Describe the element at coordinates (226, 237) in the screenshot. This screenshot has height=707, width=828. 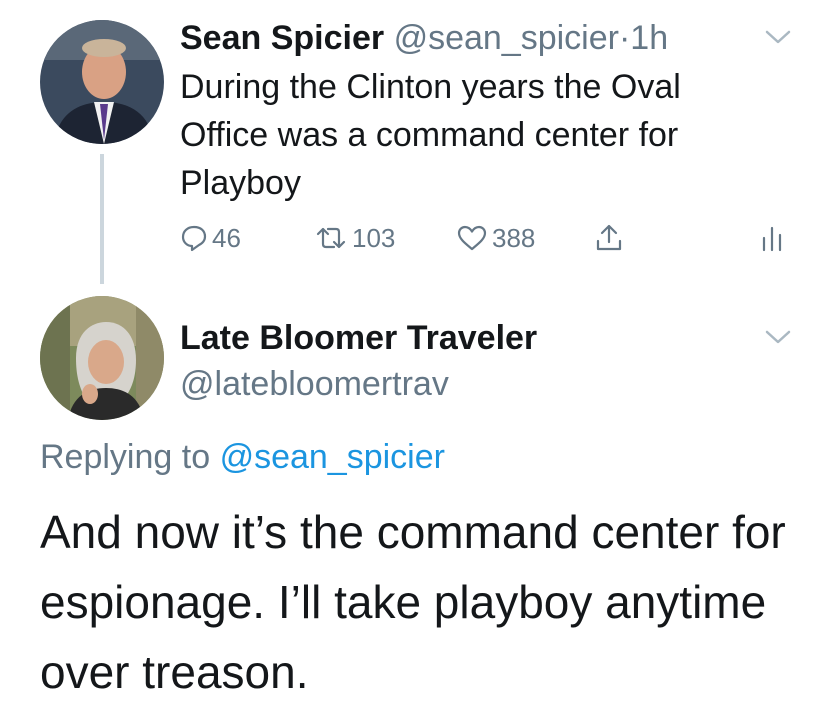
I see `reply-count: 46` at that location.